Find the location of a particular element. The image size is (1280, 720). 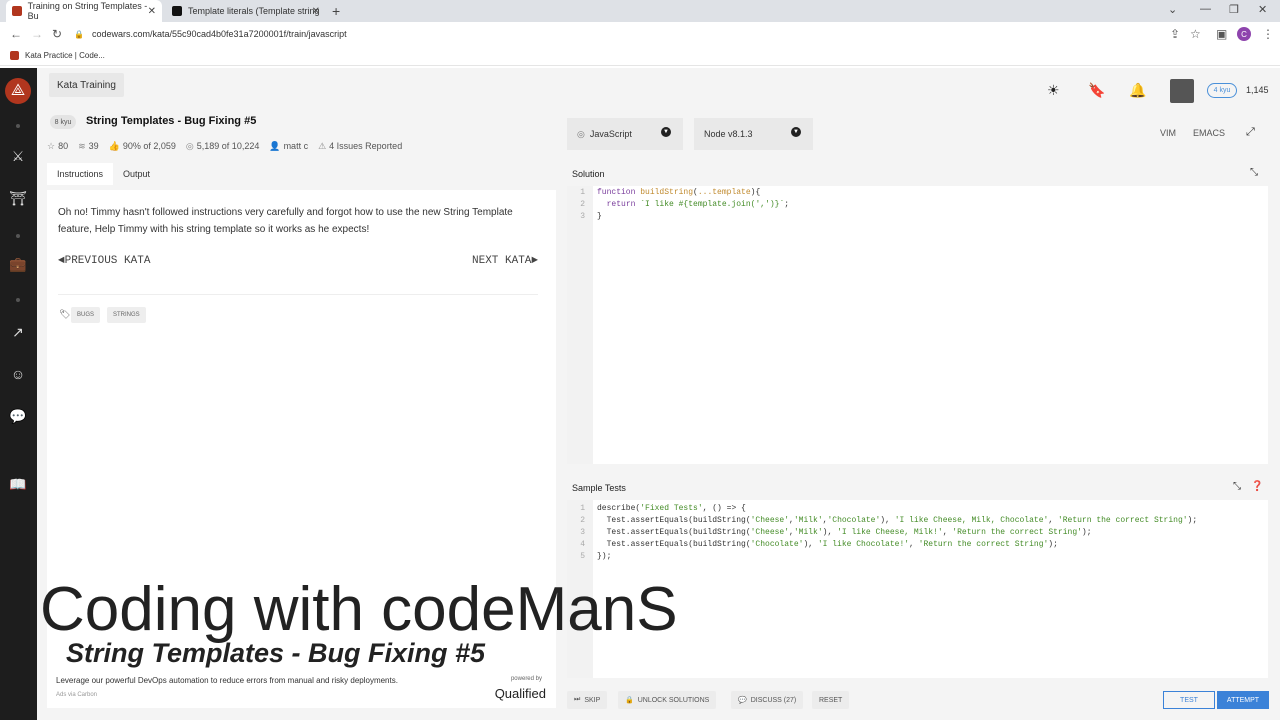

train-icon: ⚔ is located at coordinates (18, 156).